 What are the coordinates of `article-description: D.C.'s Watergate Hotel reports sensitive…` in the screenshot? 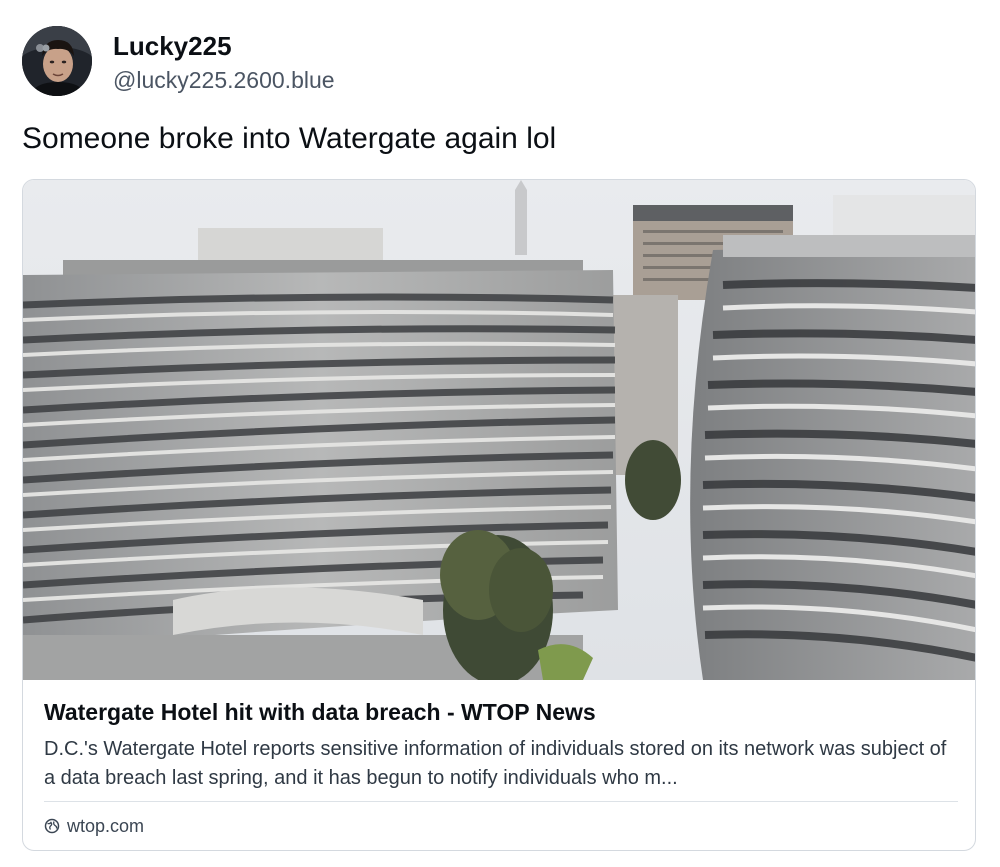 It's located at (495, 763).